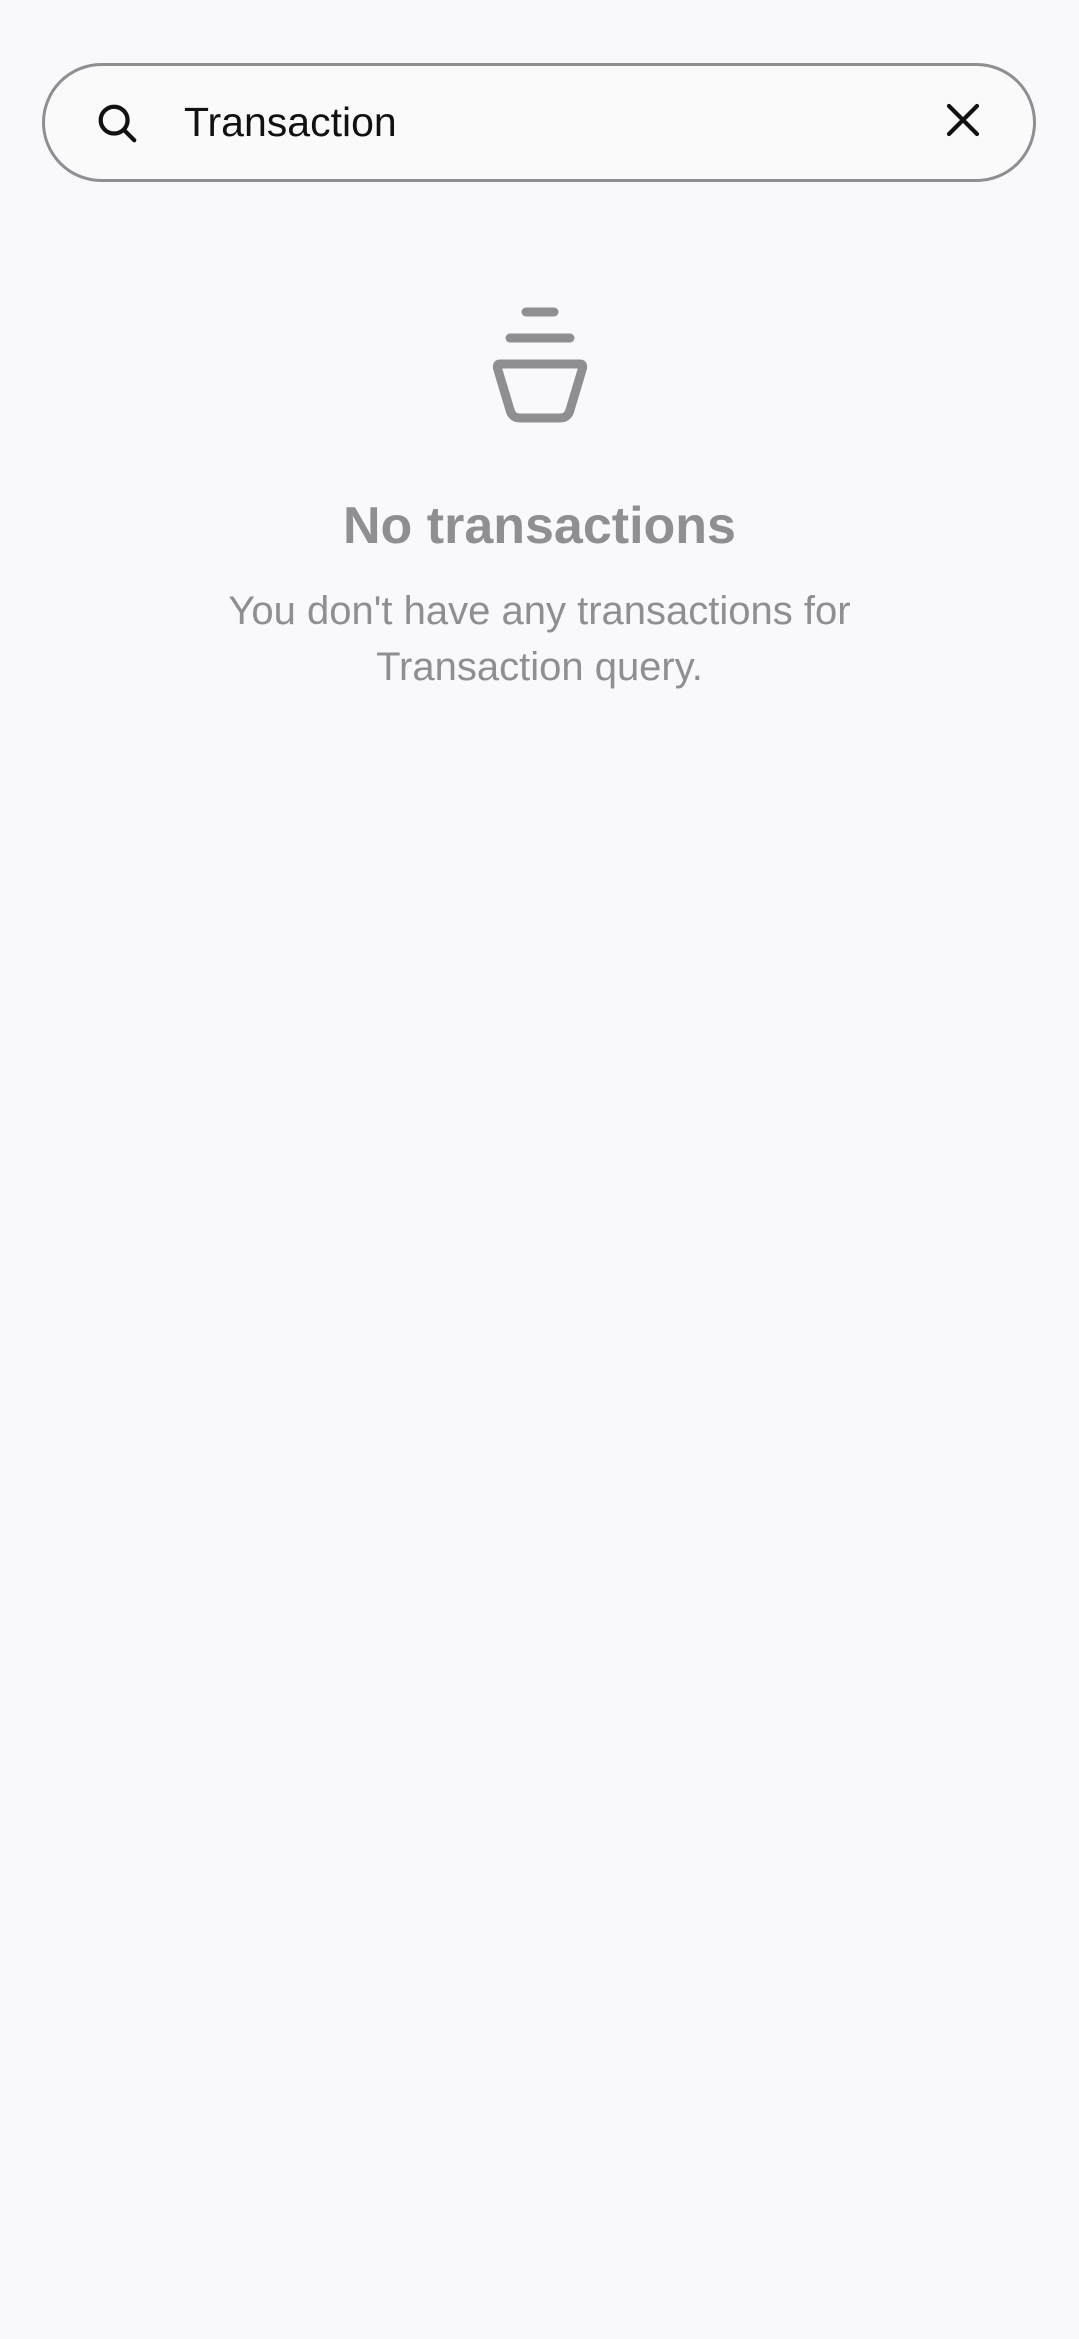 This screenshot has height=2339, width=1079. Describe the element at coordinates (117, 123) in the screenshot. I see `search-icon` at that location.